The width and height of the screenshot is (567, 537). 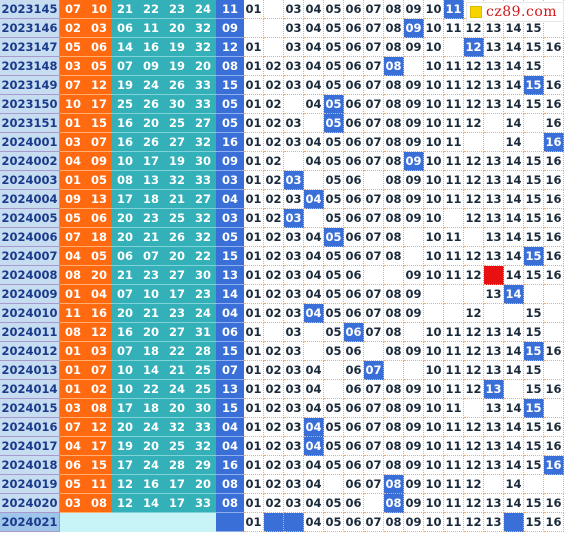 What do you see at coordinates (177, 237) in the screenshot?
I see `red-ball: 26` at bounding box center [177, 237].